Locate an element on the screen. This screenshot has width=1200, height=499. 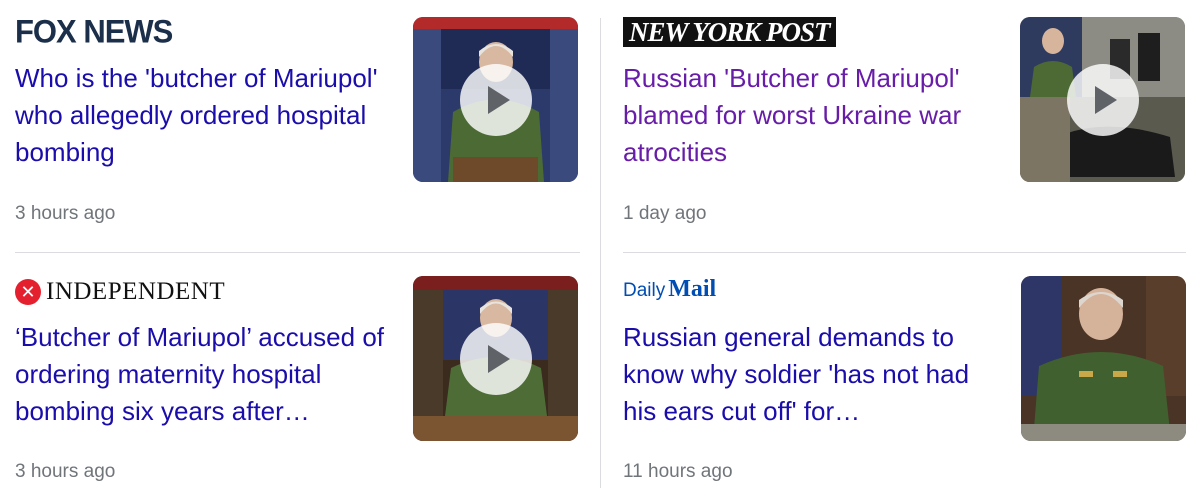
new-york-post-logo: NEW YORK POST is located at coordinates (729, 32).